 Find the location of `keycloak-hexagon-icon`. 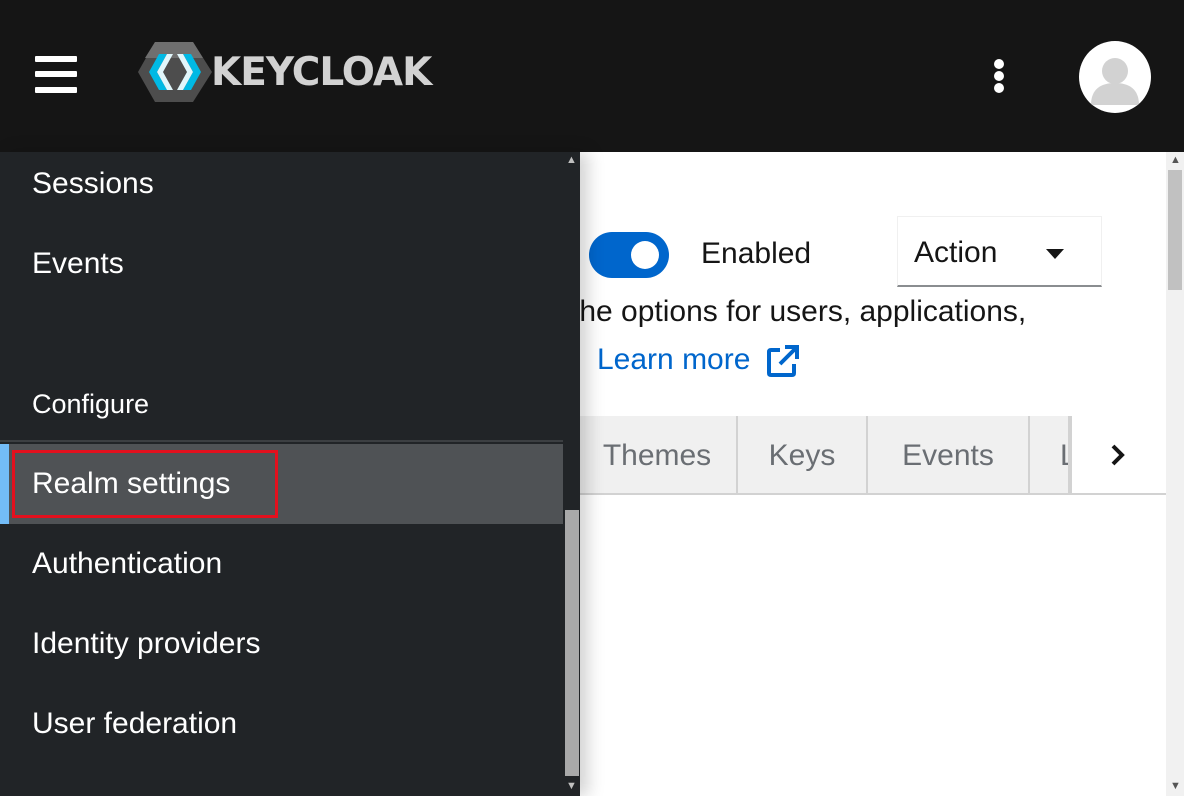

keycloak-hexagon-icon is located at coordinates (175, 72).